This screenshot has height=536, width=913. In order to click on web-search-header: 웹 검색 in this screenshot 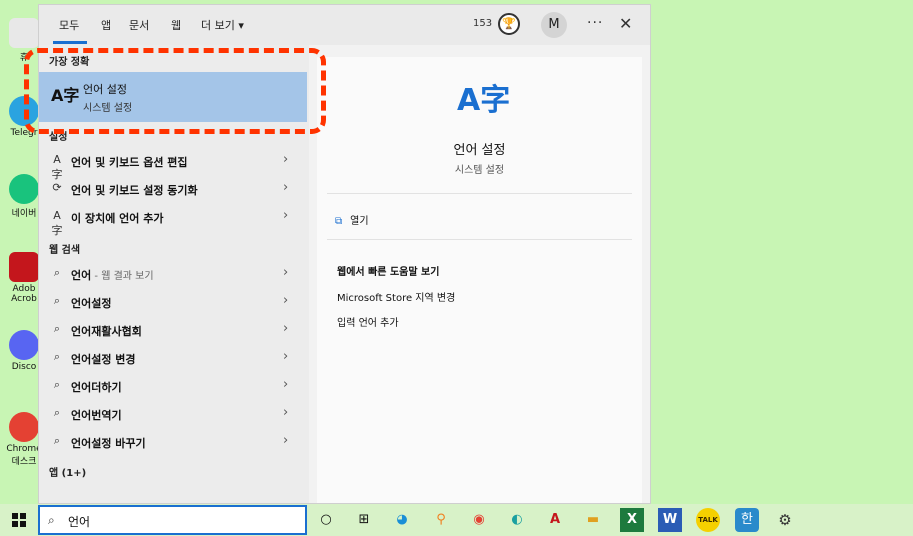, I will do `click(65, 250)`.